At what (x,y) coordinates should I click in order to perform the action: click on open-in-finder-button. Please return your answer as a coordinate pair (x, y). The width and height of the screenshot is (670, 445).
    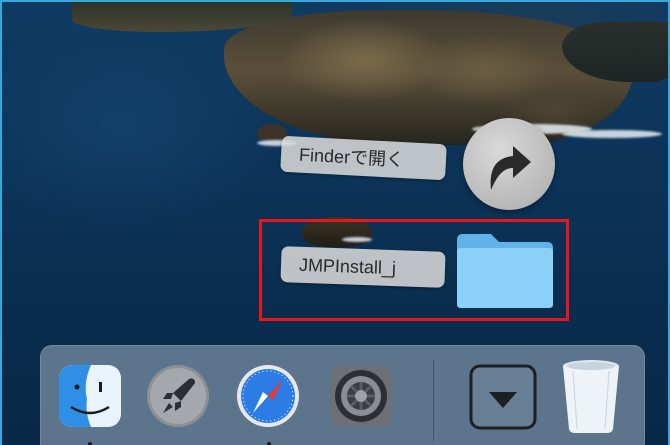
    Looking at the image, I should click on (509, 164).